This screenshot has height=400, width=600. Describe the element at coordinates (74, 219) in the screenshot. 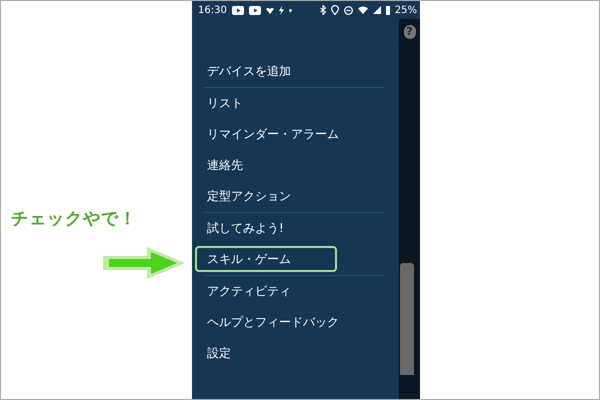

I see `annotation-text: チェックやで！` at that location.